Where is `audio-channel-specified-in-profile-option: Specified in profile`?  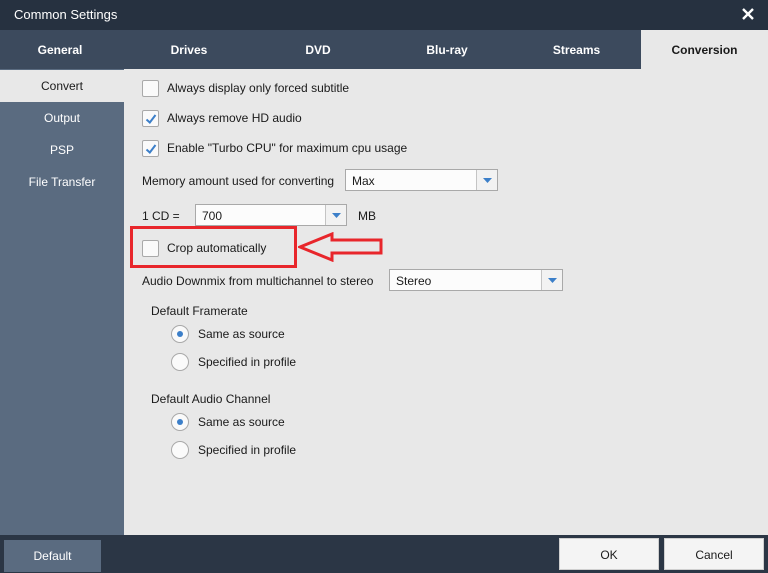
audio-channel-specified-in-profile-option: Specified in profile is located at coordinates (233, 450).